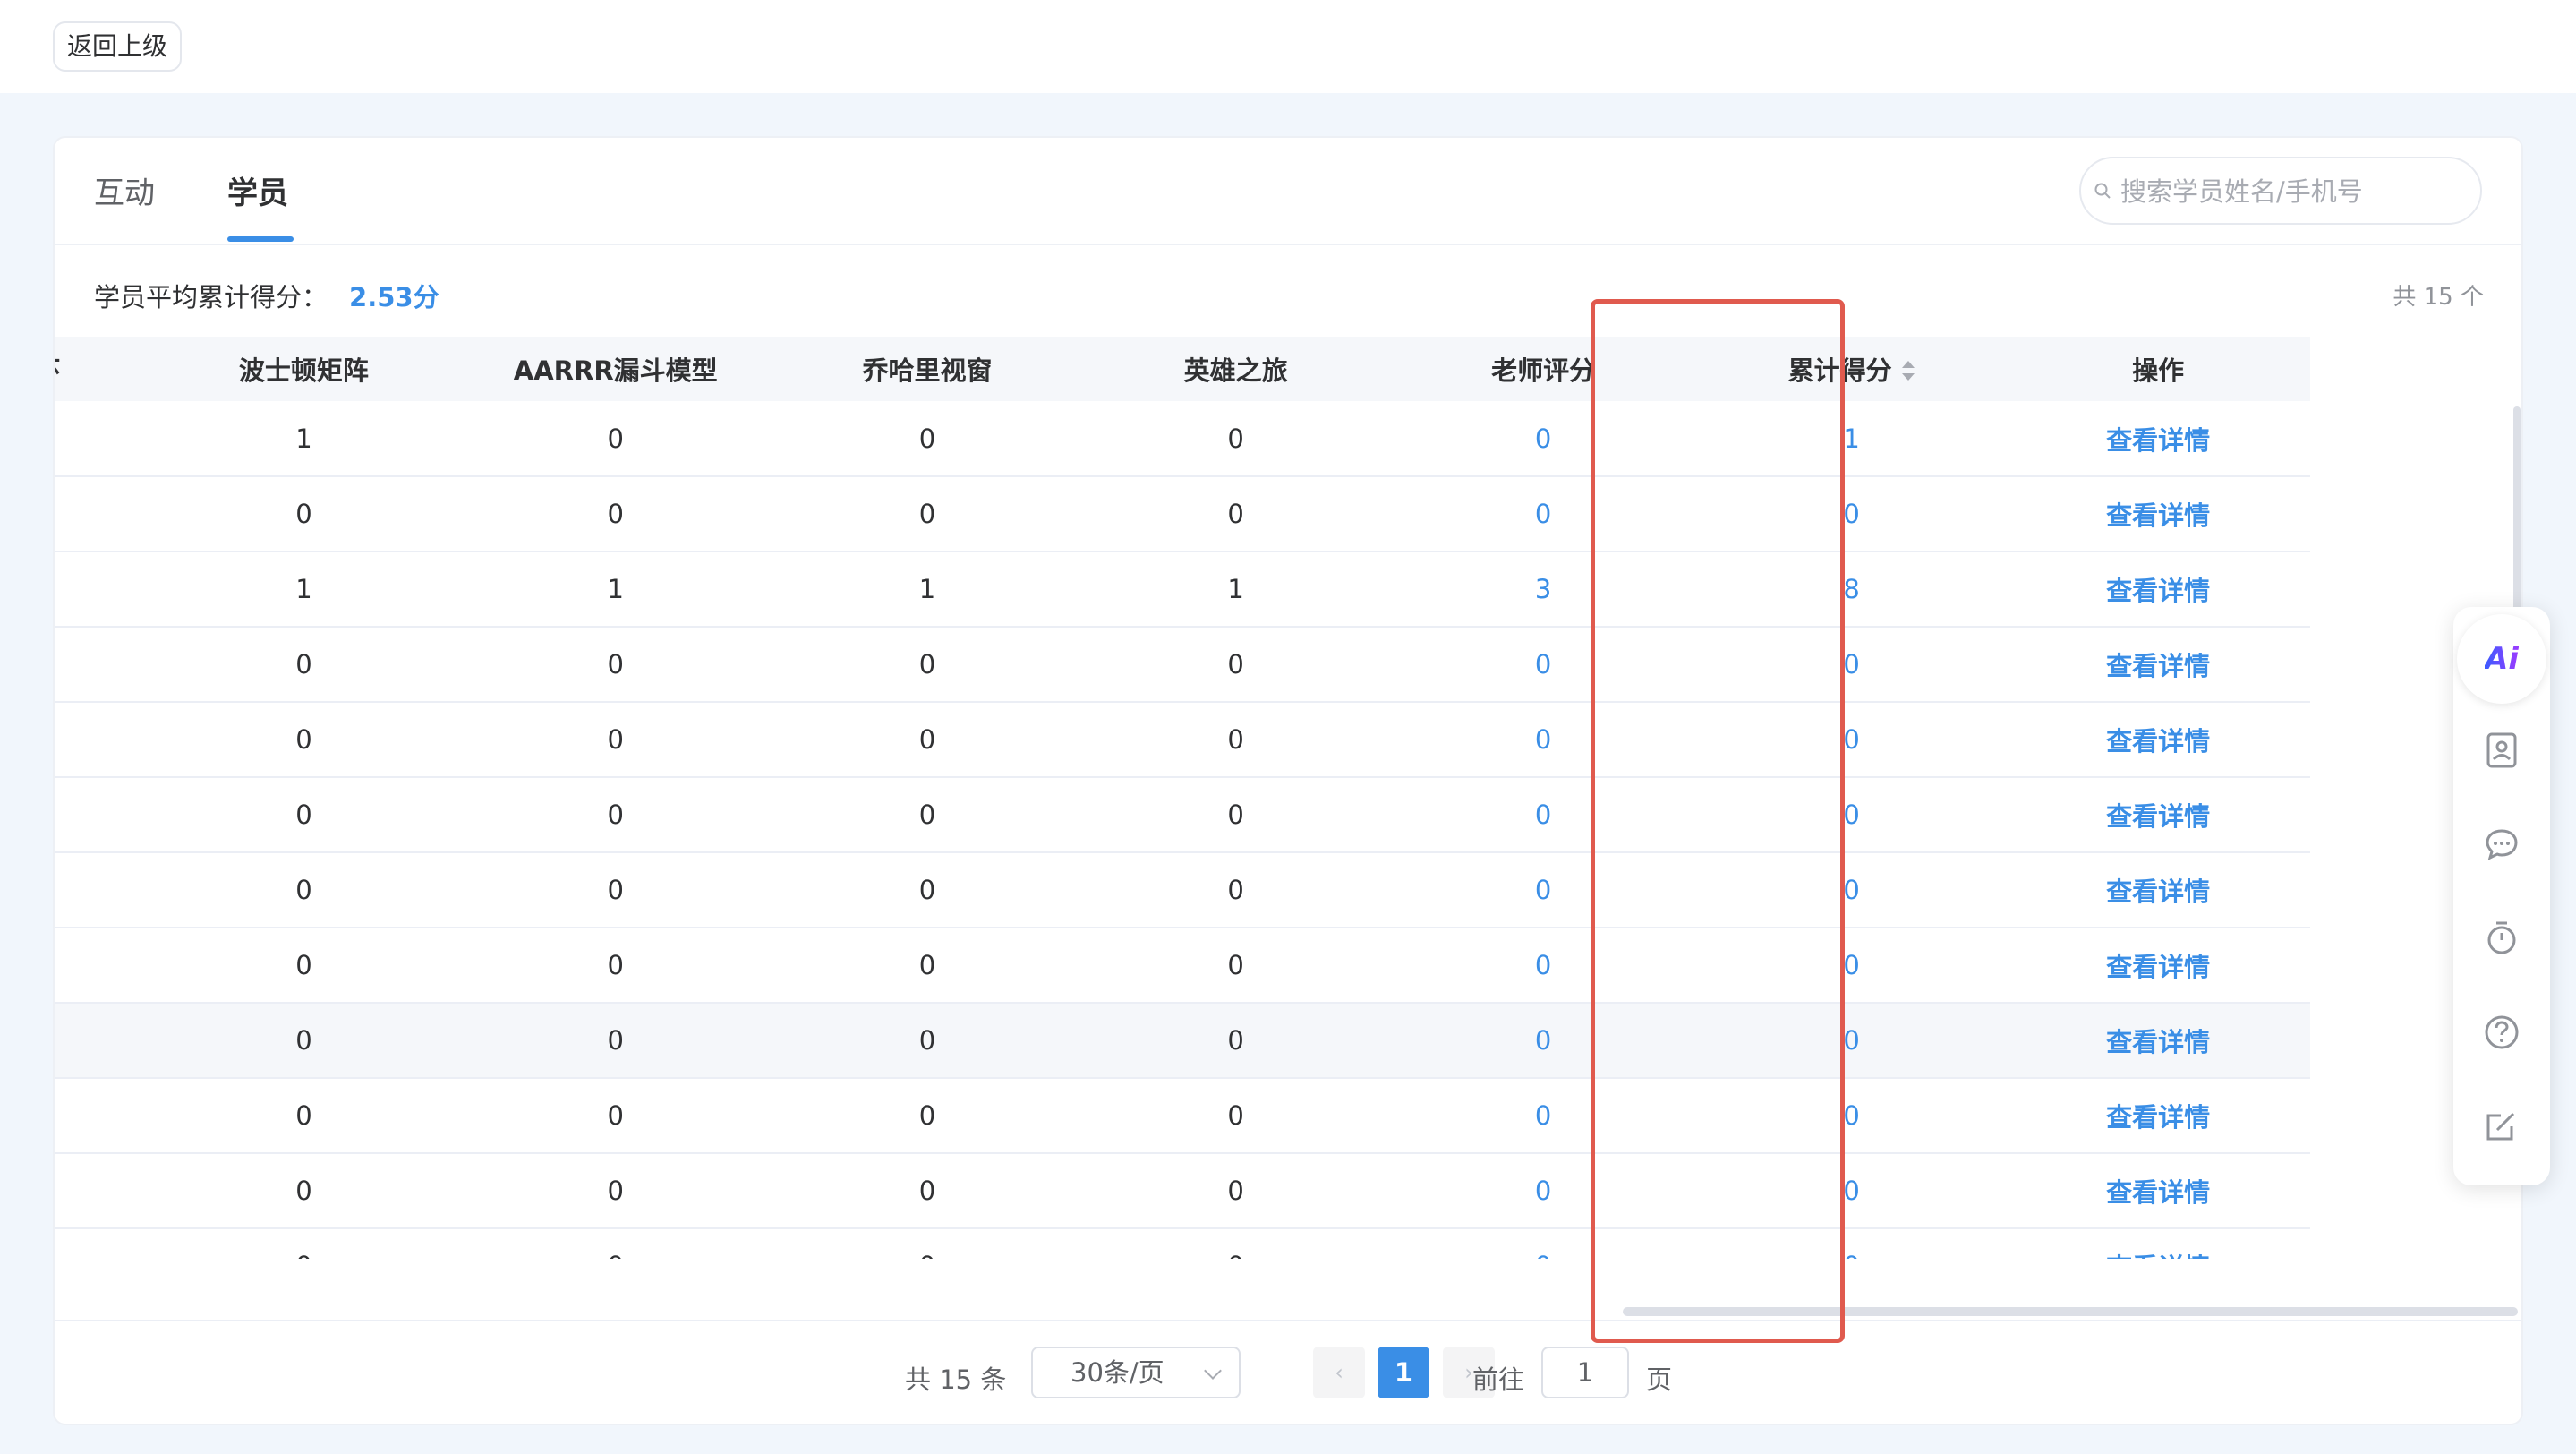 The image size is (2576, 1454). Describe the element at coordinates (211, 297) in the screenshot. I see `average-score-label: 学员平均累计得分：` at that location.